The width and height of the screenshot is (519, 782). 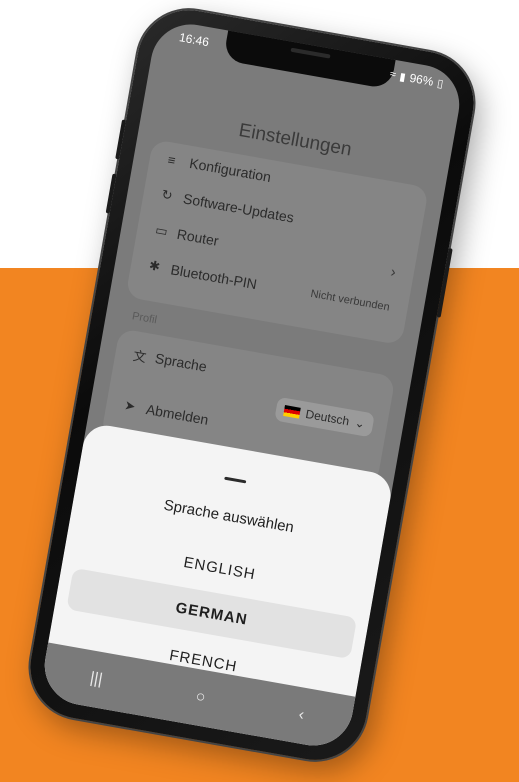 What do you see at coordinates (181, 362) in the screenshot?
I see `row-label: Sprache` at bounding box center [181, 362].